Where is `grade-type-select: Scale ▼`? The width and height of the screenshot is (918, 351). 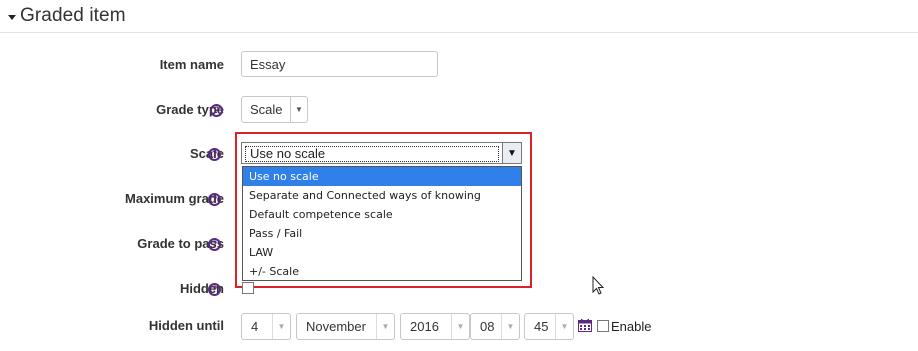
grade-type-select: Scale ▼ is located at coordinates (274, 109).